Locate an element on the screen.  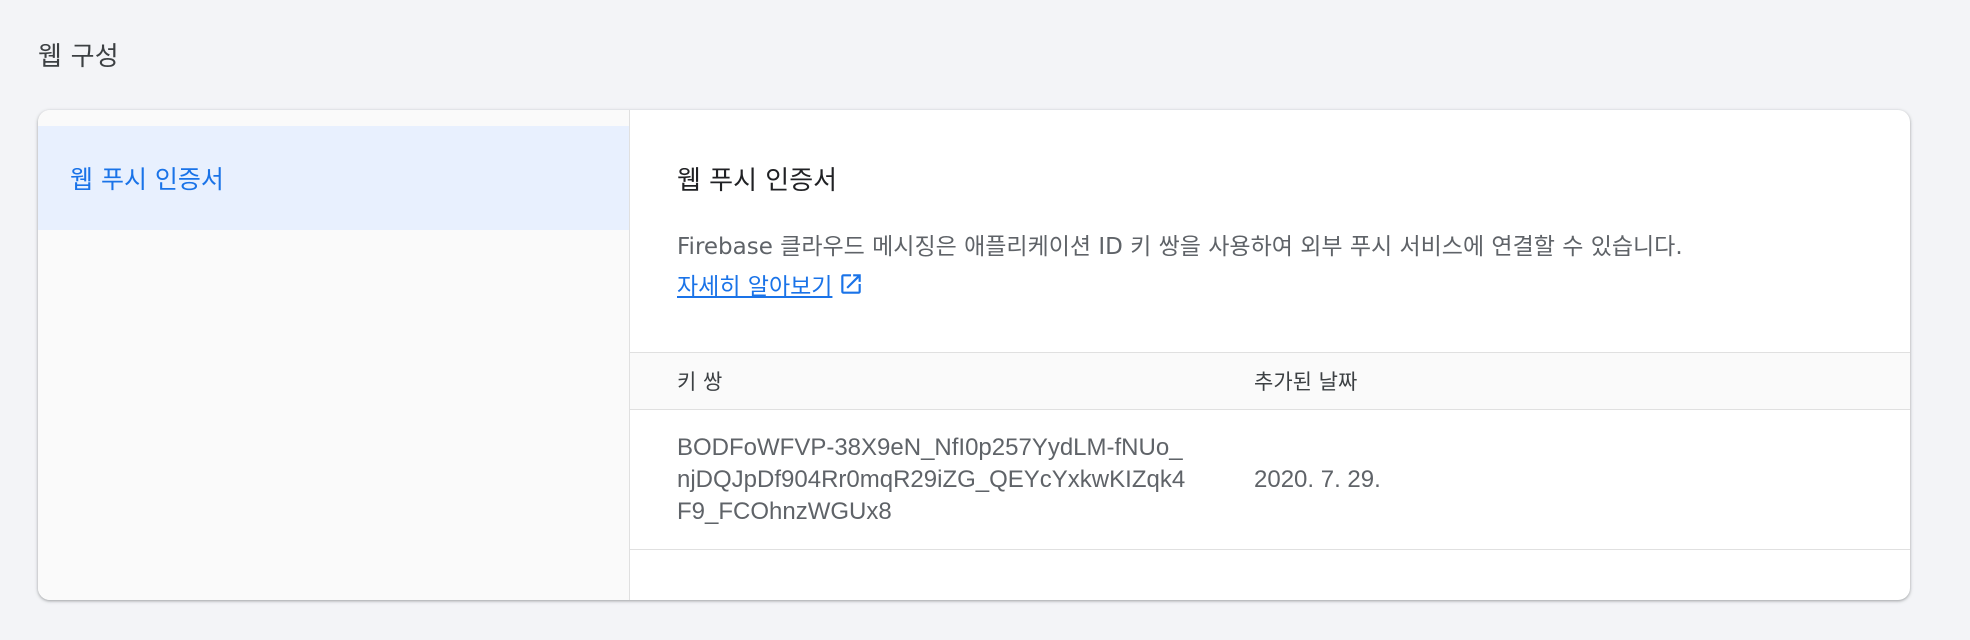
table-header: 키 쌍 추가된 날짜 is located at coordinates (1270, 381).